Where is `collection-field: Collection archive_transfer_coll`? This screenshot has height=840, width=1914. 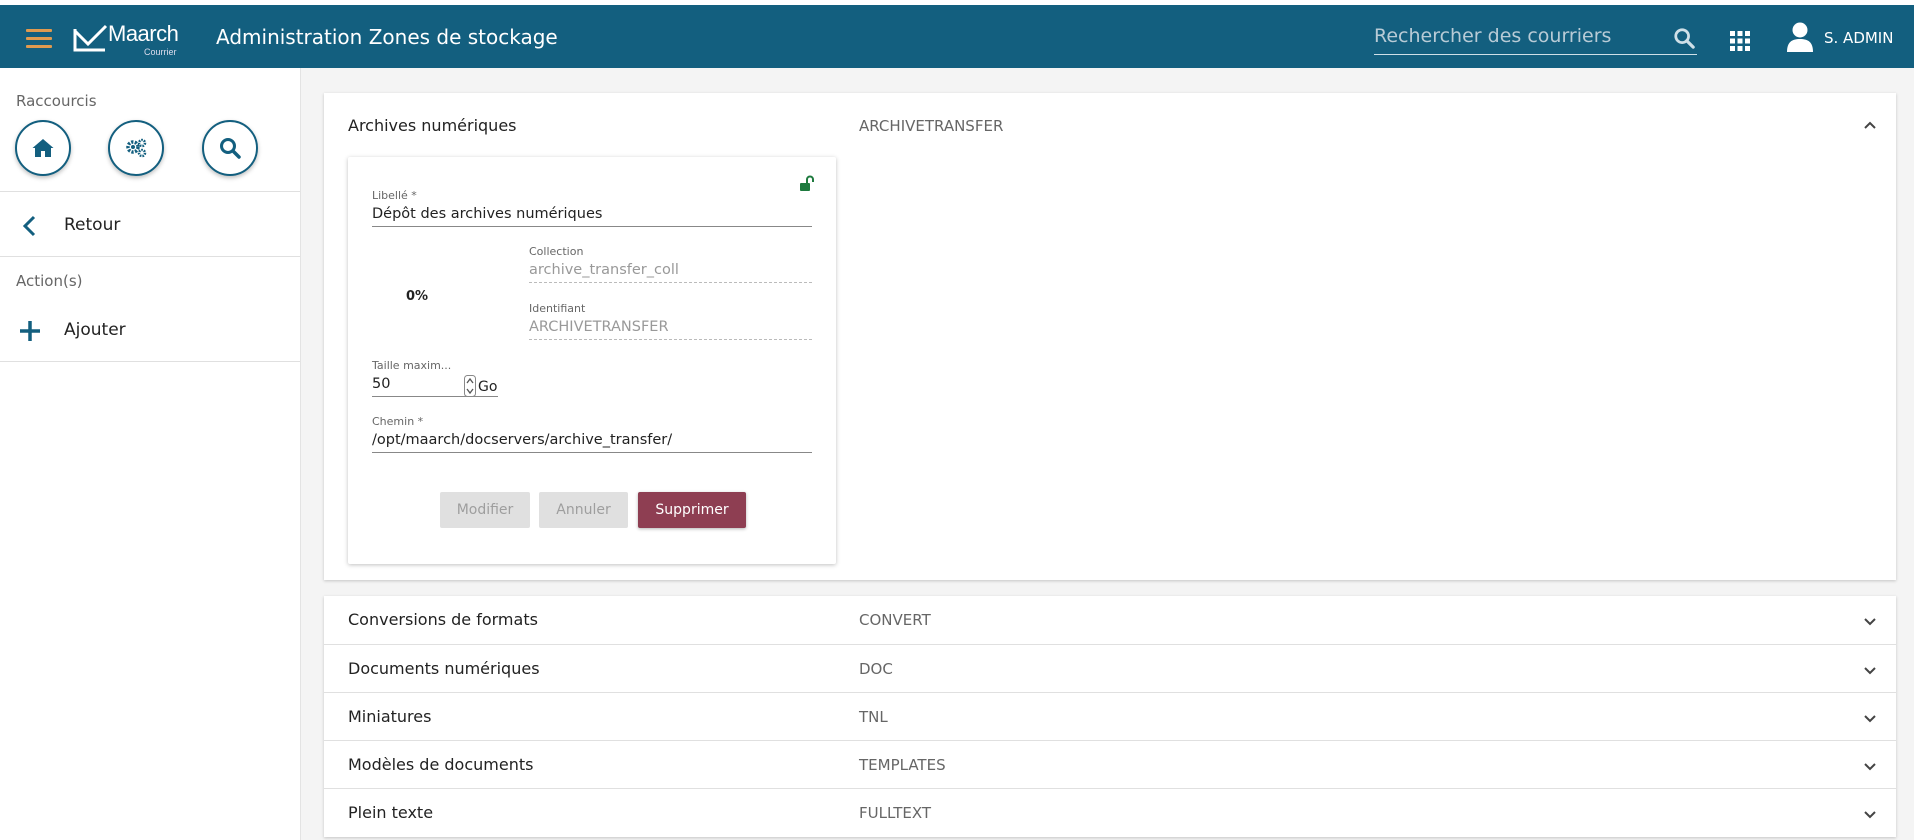 collection-field: Collection archive_transfer_coll is located at coordinates (670, 264).